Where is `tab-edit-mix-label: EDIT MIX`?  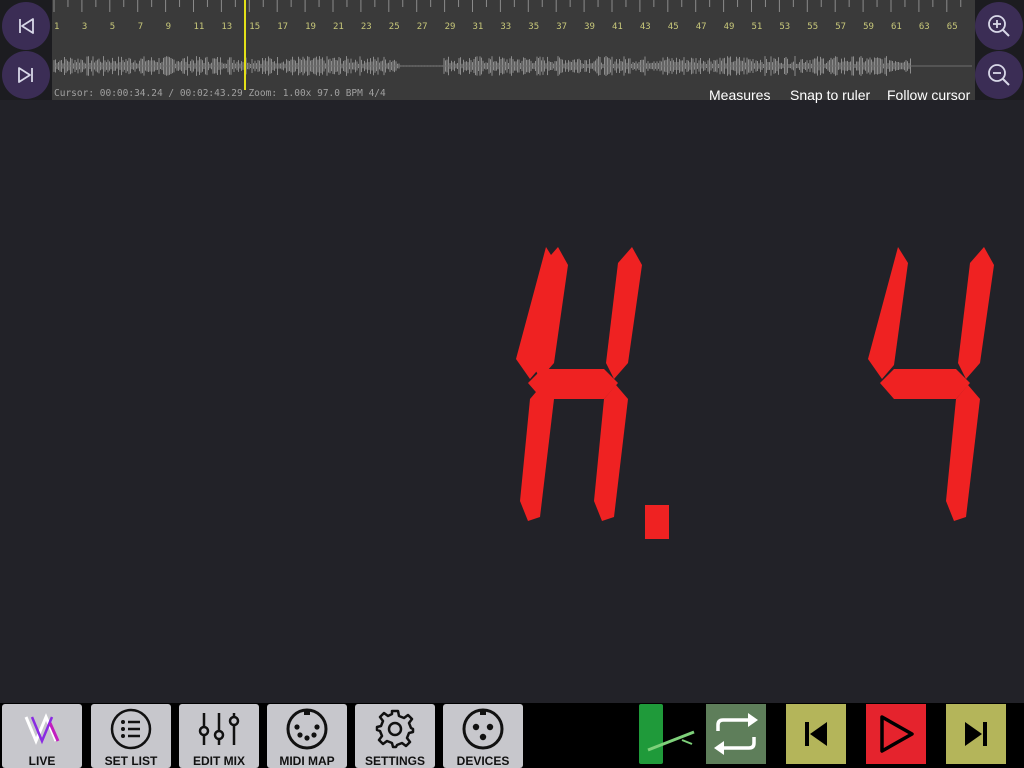
tab-edit-mix-label: EDIT MIX is located at coordinates (218, 761).